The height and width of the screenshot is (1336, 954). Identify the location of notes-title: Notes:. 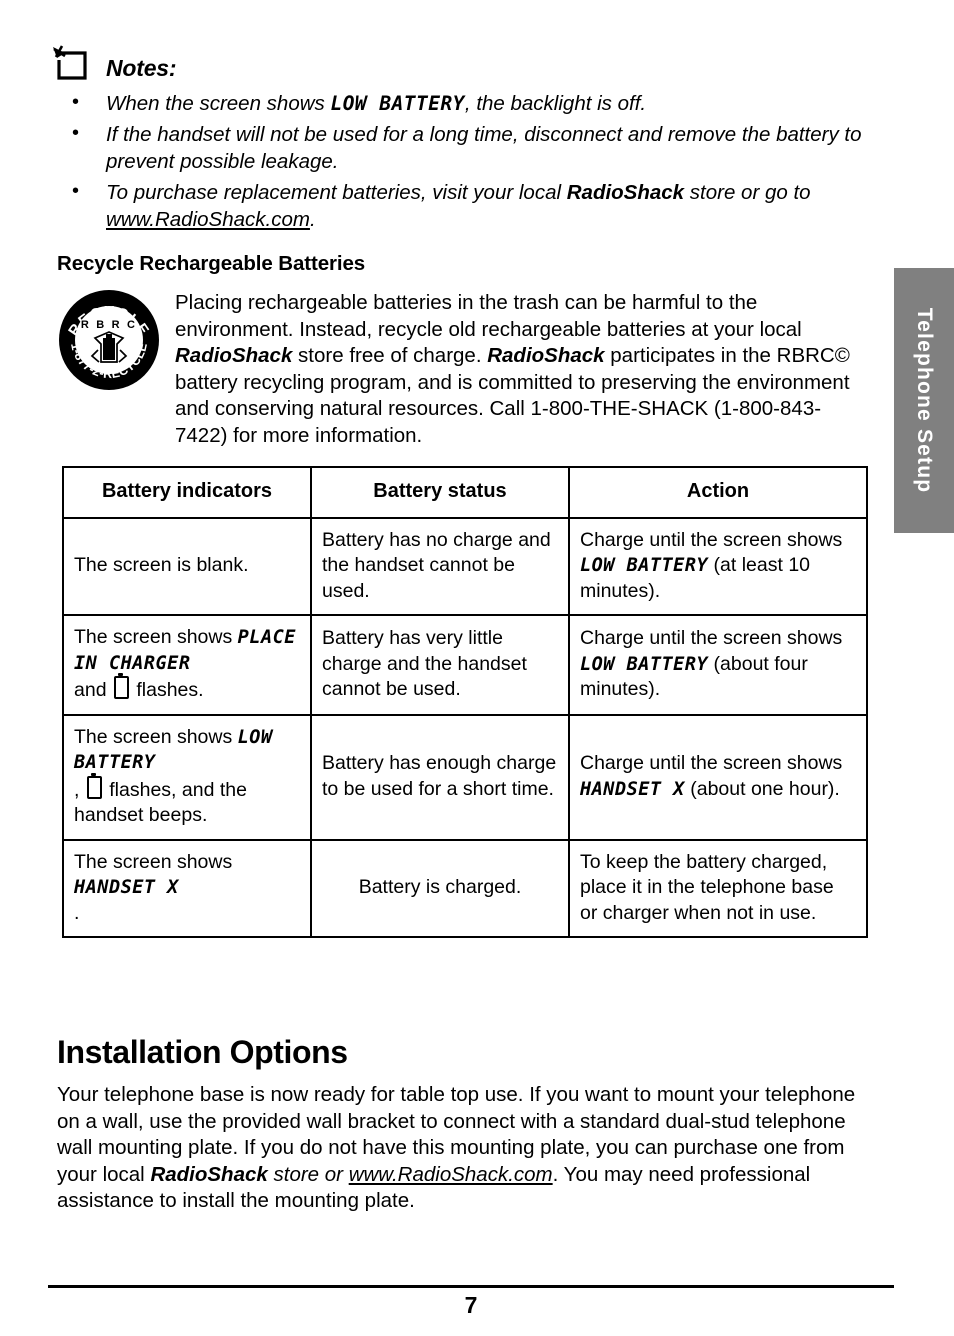
(141, 68).